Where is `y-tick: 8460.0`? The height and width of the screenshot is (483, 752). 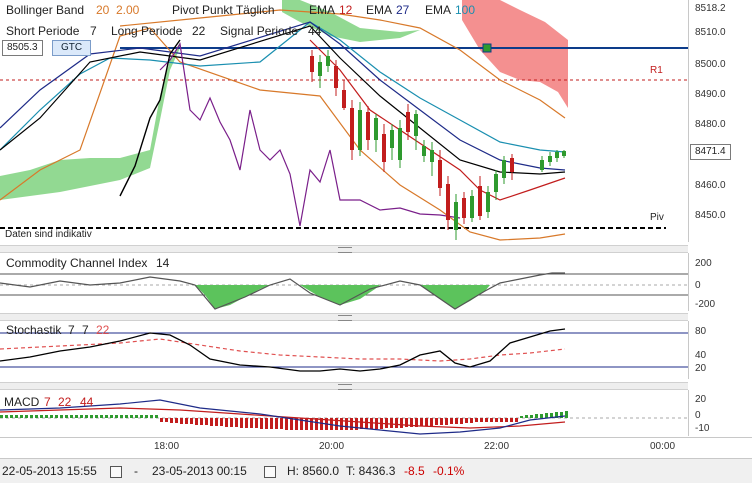 y-tick: 8460.0 is located at coordinates (710, 185).